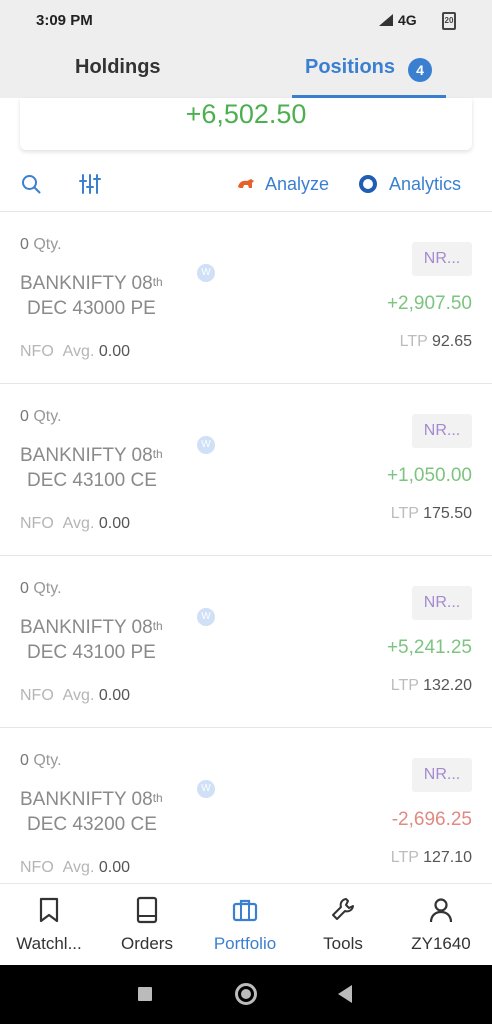 The width and height of the screenshot is (492, 1024). What do you see at coordinates (246, 49) in the screenshot?
I see `top-header: 3:09 PM 4G 20 Holdings Positions 4` at bounding box center [246, 49].